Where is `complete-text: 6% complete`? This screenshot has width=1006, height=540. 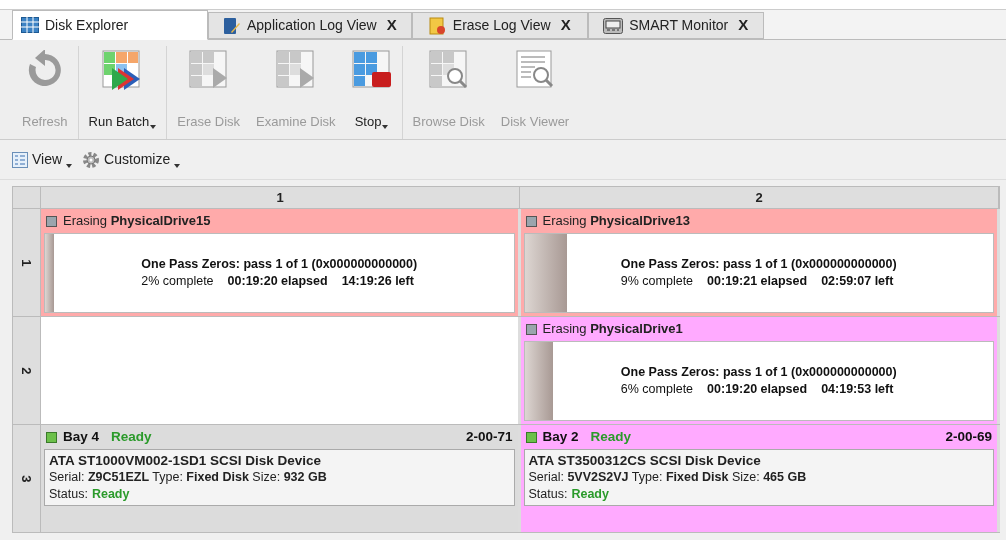
complete-text: 6% complete is located at coordinates (657, 389).